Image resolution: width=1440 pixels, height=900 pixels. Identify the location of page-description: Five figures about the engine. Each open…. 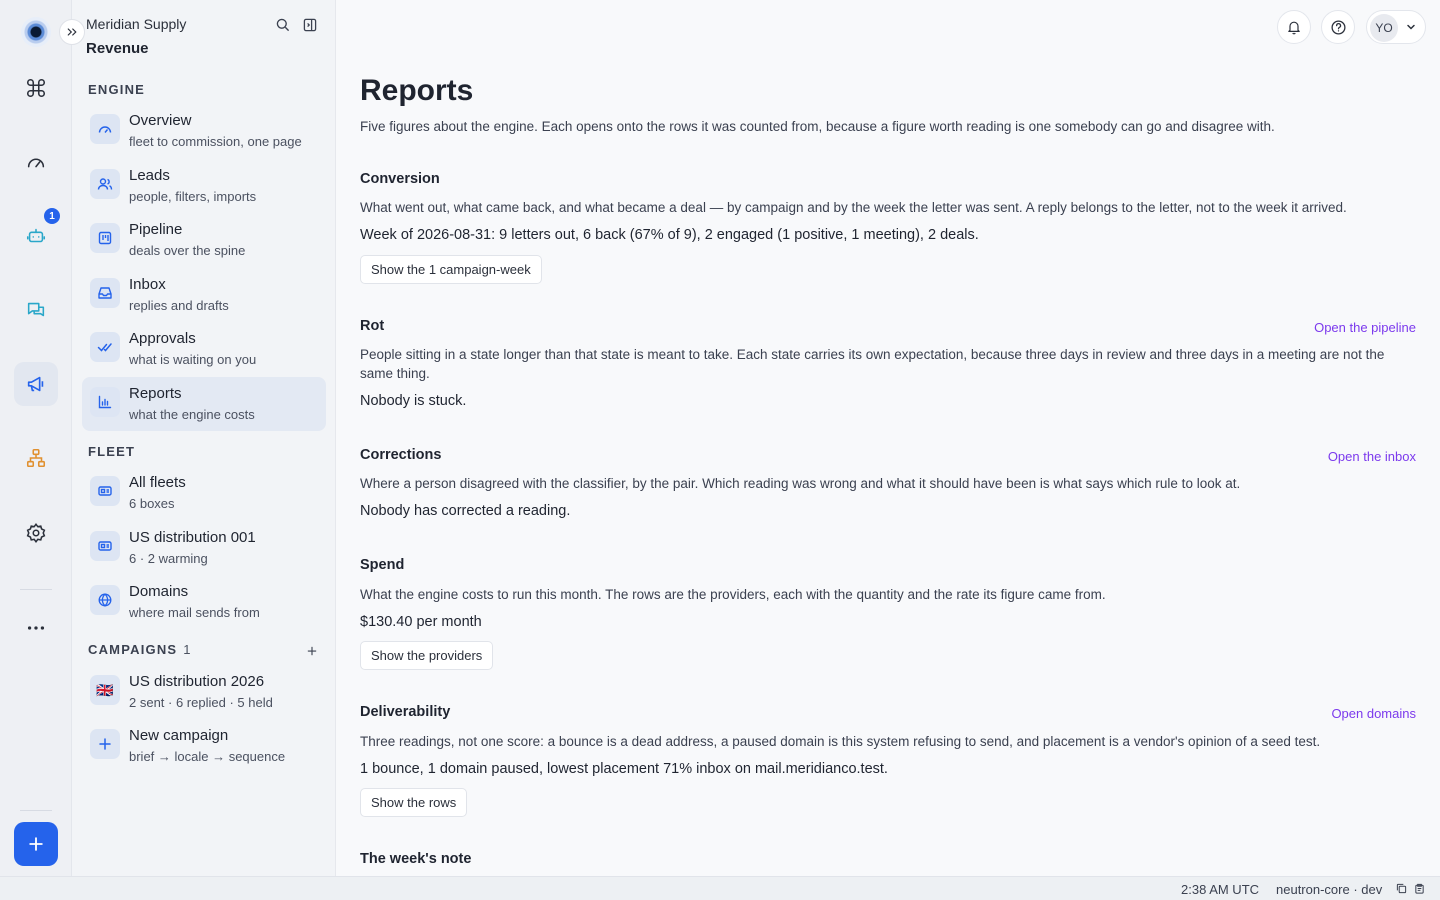
(817, 126).